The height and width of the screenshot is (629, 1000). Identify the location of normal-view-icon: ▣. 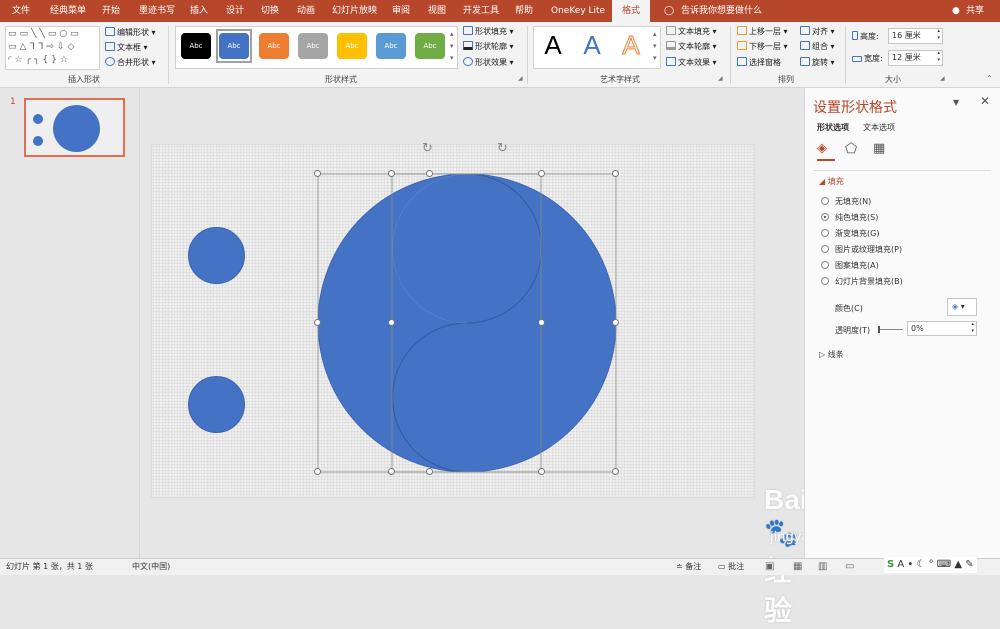
(769, 567).